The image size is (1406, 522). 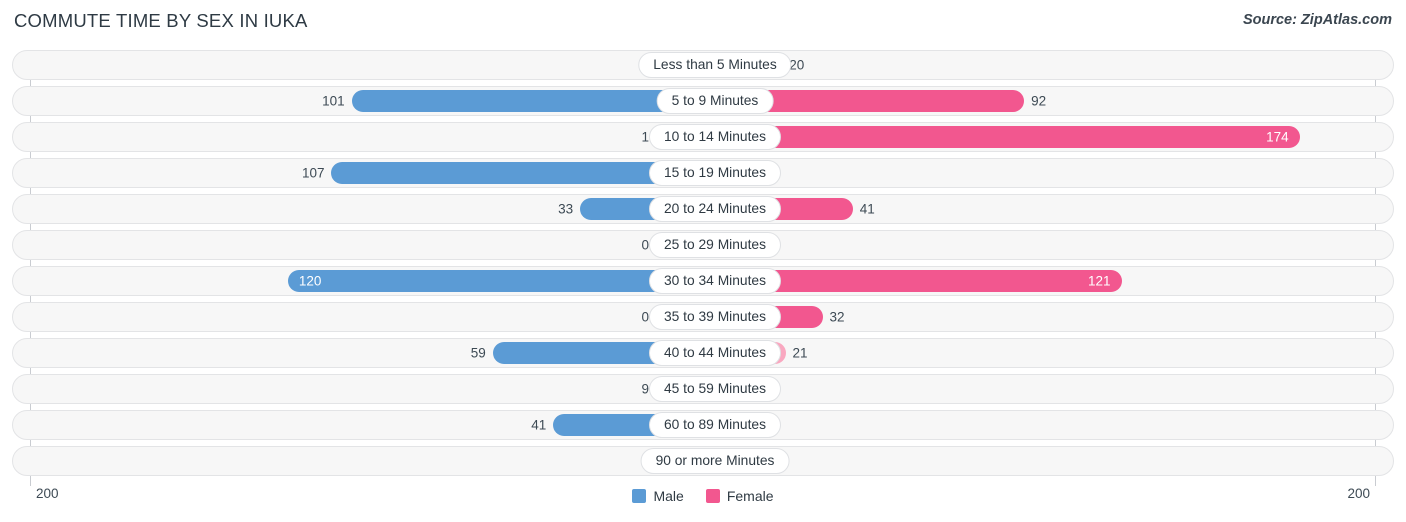 I want to click on category-label: 60 to 89 Minutes, so click(x=715, y=425).